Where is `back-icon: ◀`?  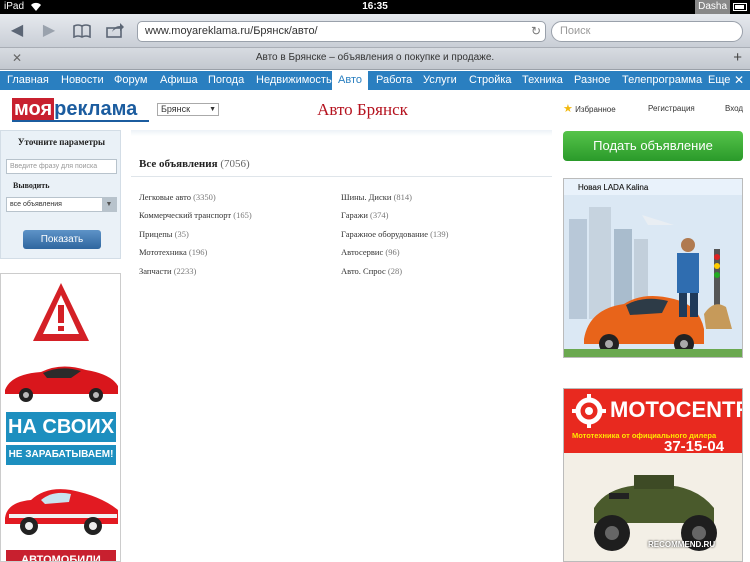
back-icon: ◀ is located at coordinates (17, 31).